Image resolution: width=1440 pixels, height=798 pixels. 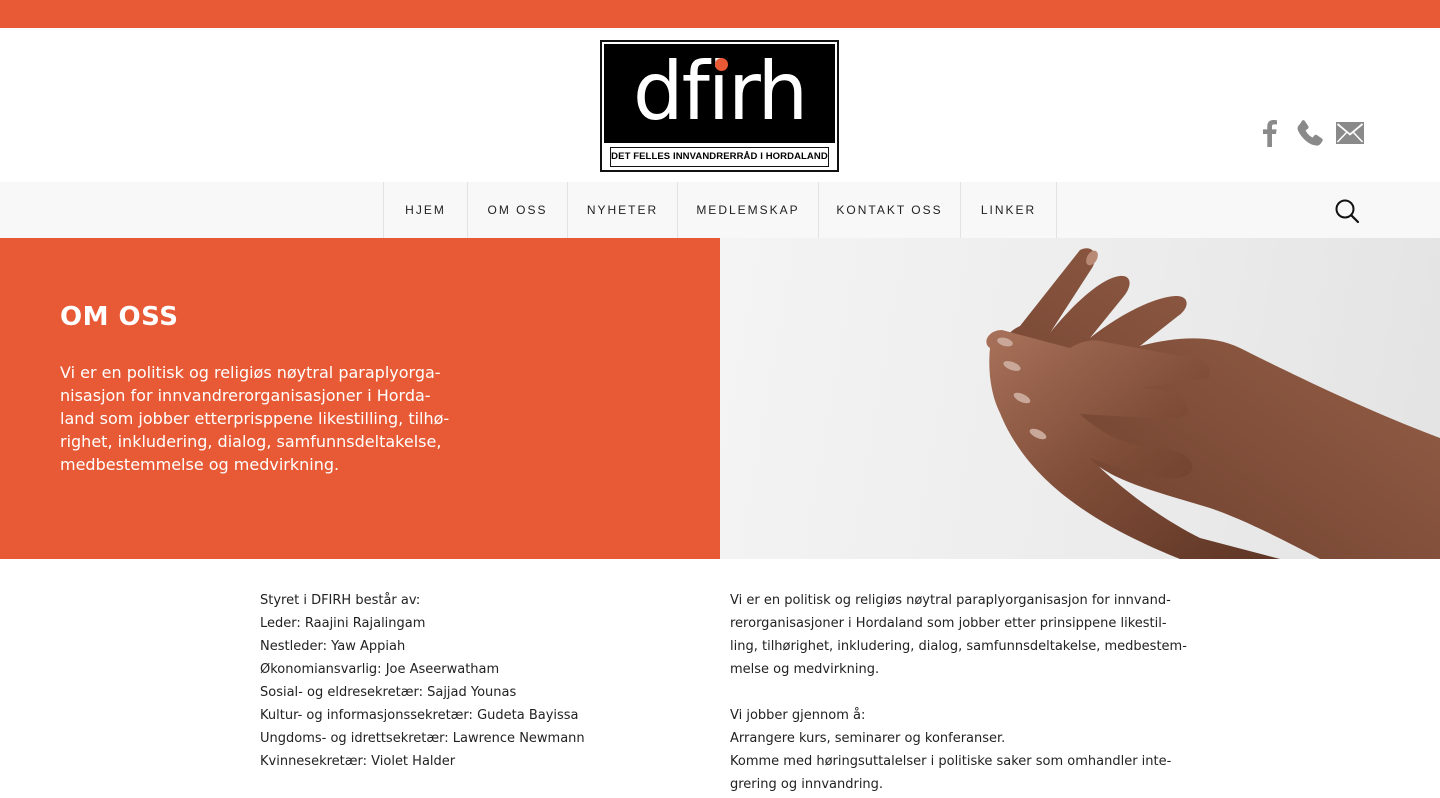 What do you see at coordinates (721, 64) in the screenshot?
I see `logo-dot` at bounding box center [721, 64].